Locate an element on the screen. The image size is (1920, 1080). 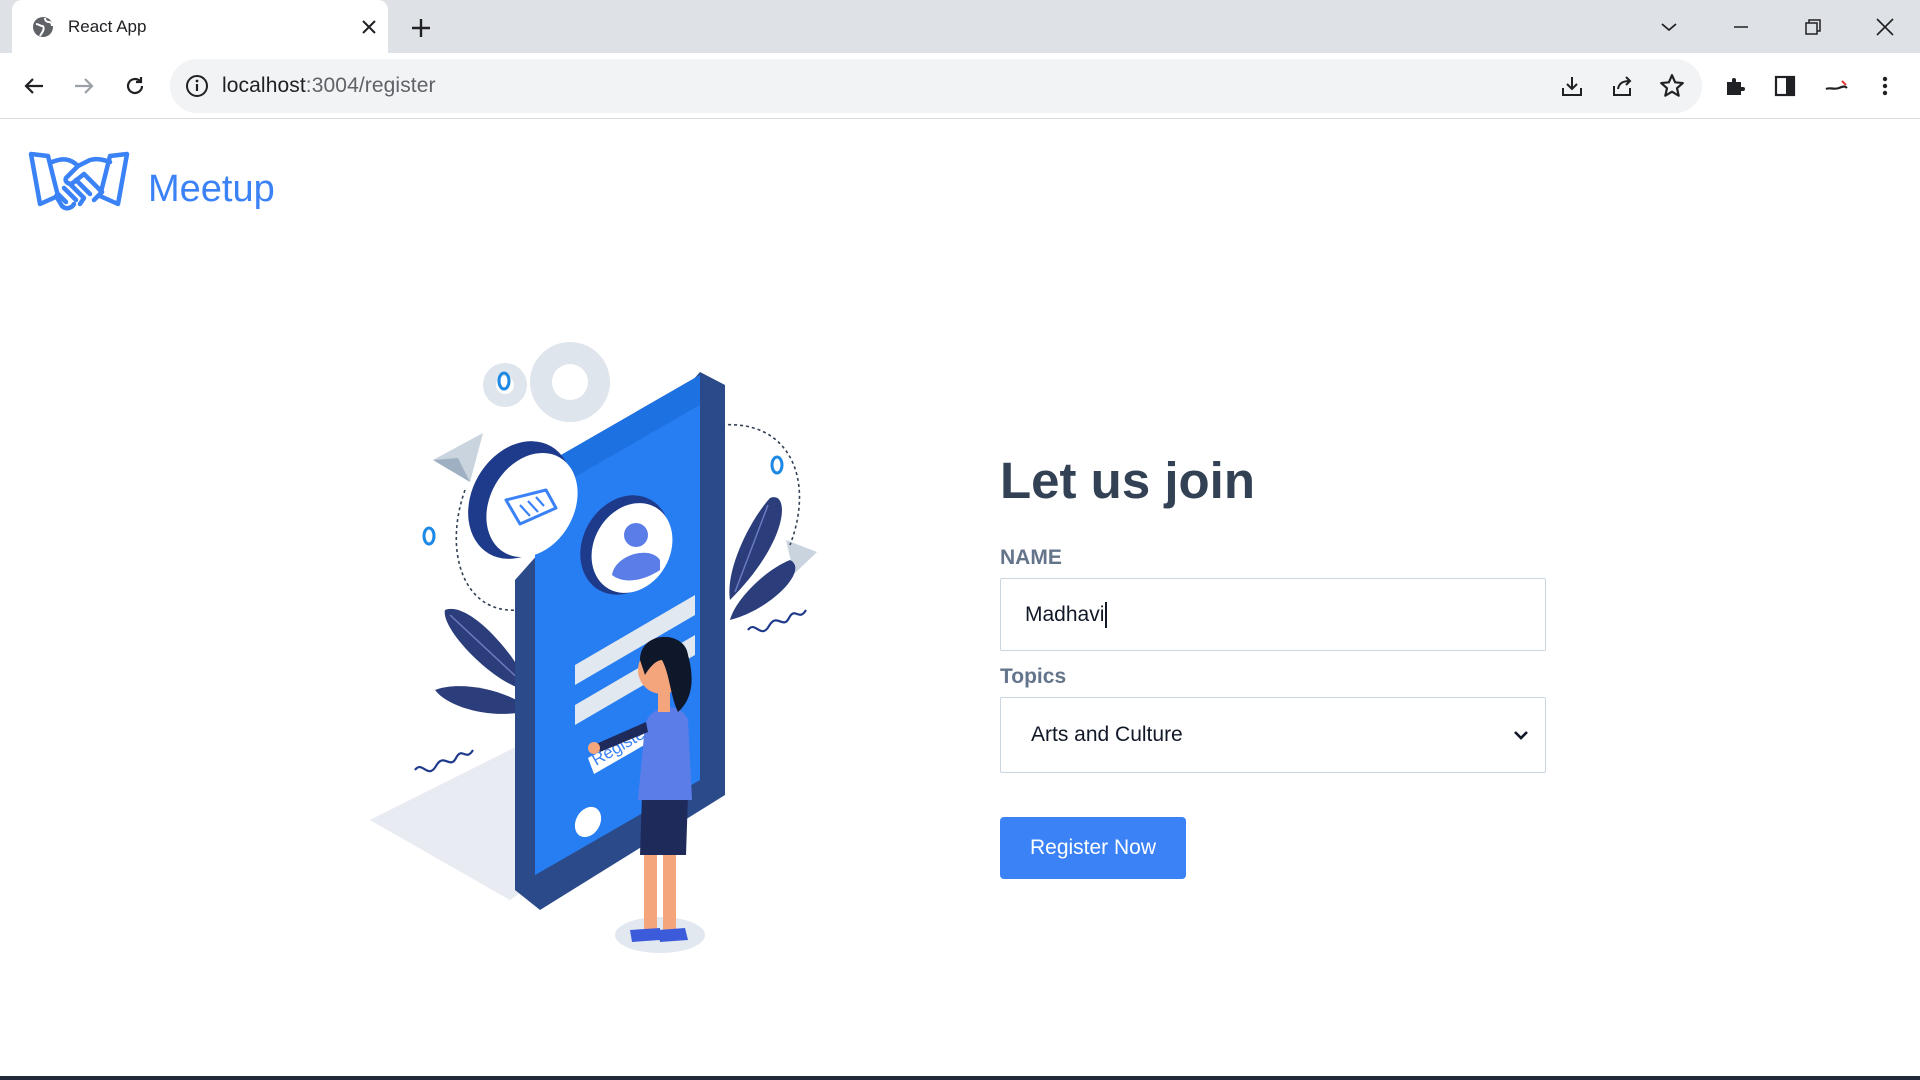
install-icon is located at coordinates (1572, 86).